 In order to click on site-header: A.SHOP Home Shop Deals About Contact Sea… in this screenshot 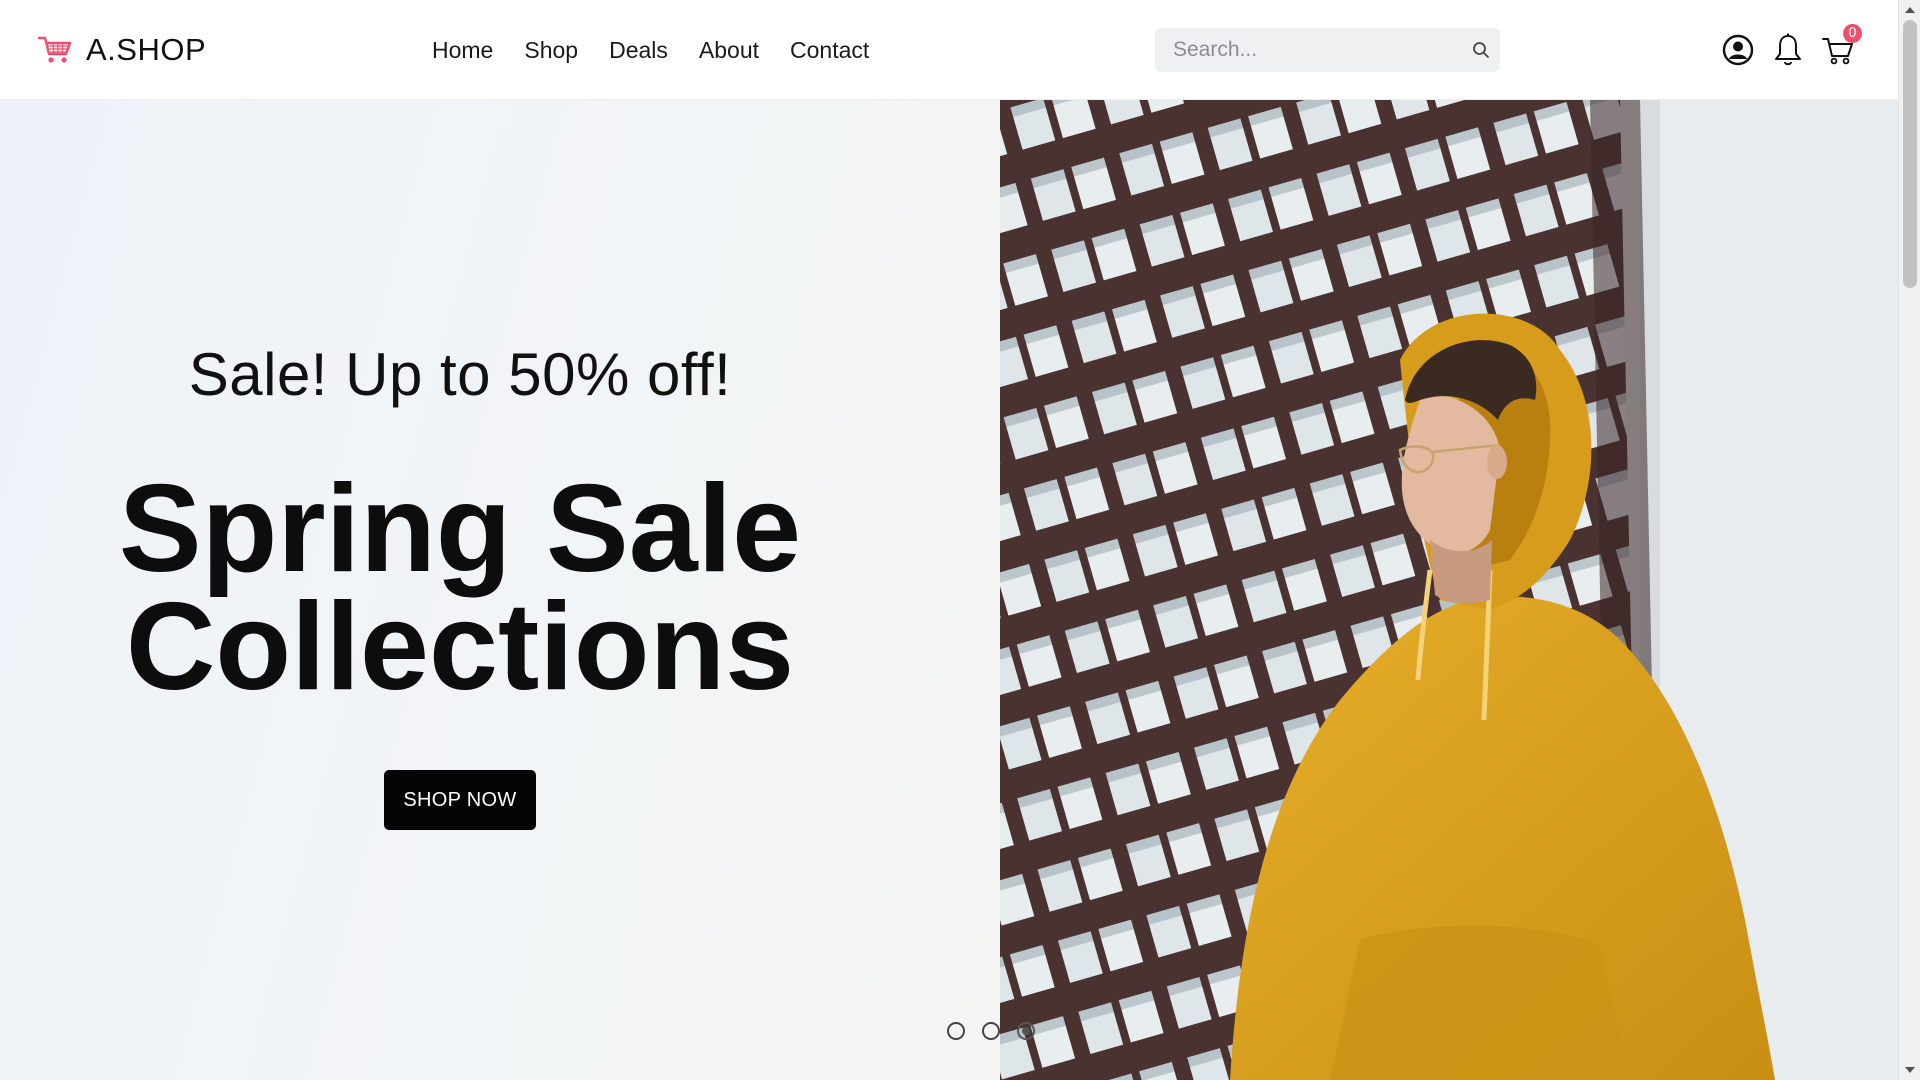, I will do `click(949, 50)`.